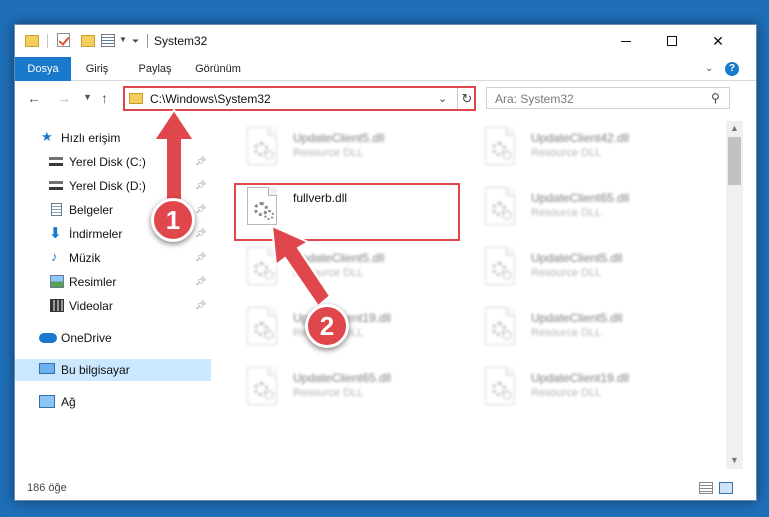 This screenshot has height=517, width=769. Describe the element at coordinates (173, 220) in the screenshot. I see `step-1-badge: 1` at that location.